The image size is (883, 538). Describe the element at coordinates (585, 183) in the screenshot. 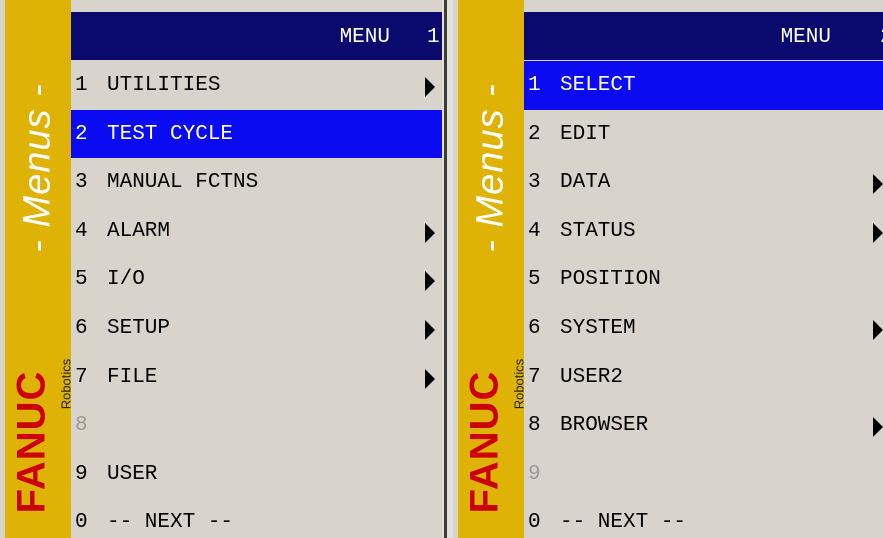

I see `menu-item-label: DATA` at that location.